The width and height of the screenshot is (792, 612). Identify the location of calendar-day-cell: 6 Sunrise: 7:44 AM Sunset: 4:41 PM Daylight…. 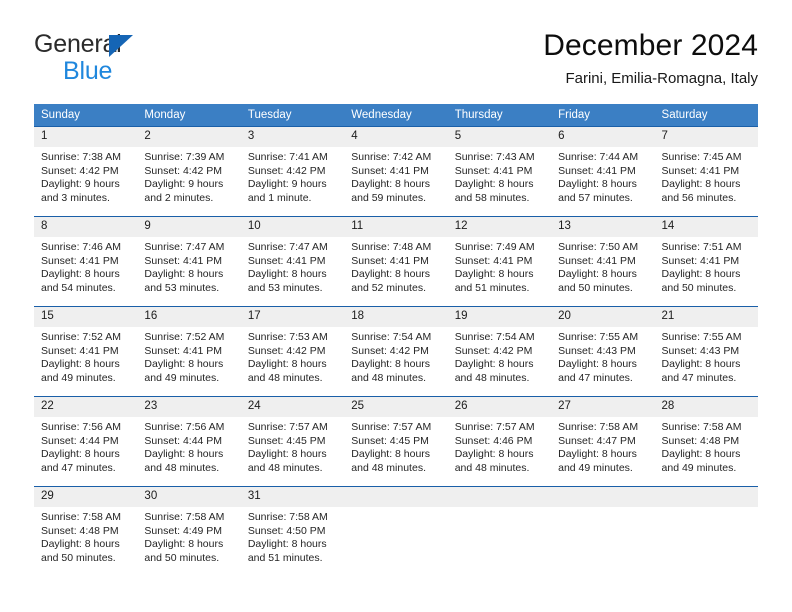
(603, 171).